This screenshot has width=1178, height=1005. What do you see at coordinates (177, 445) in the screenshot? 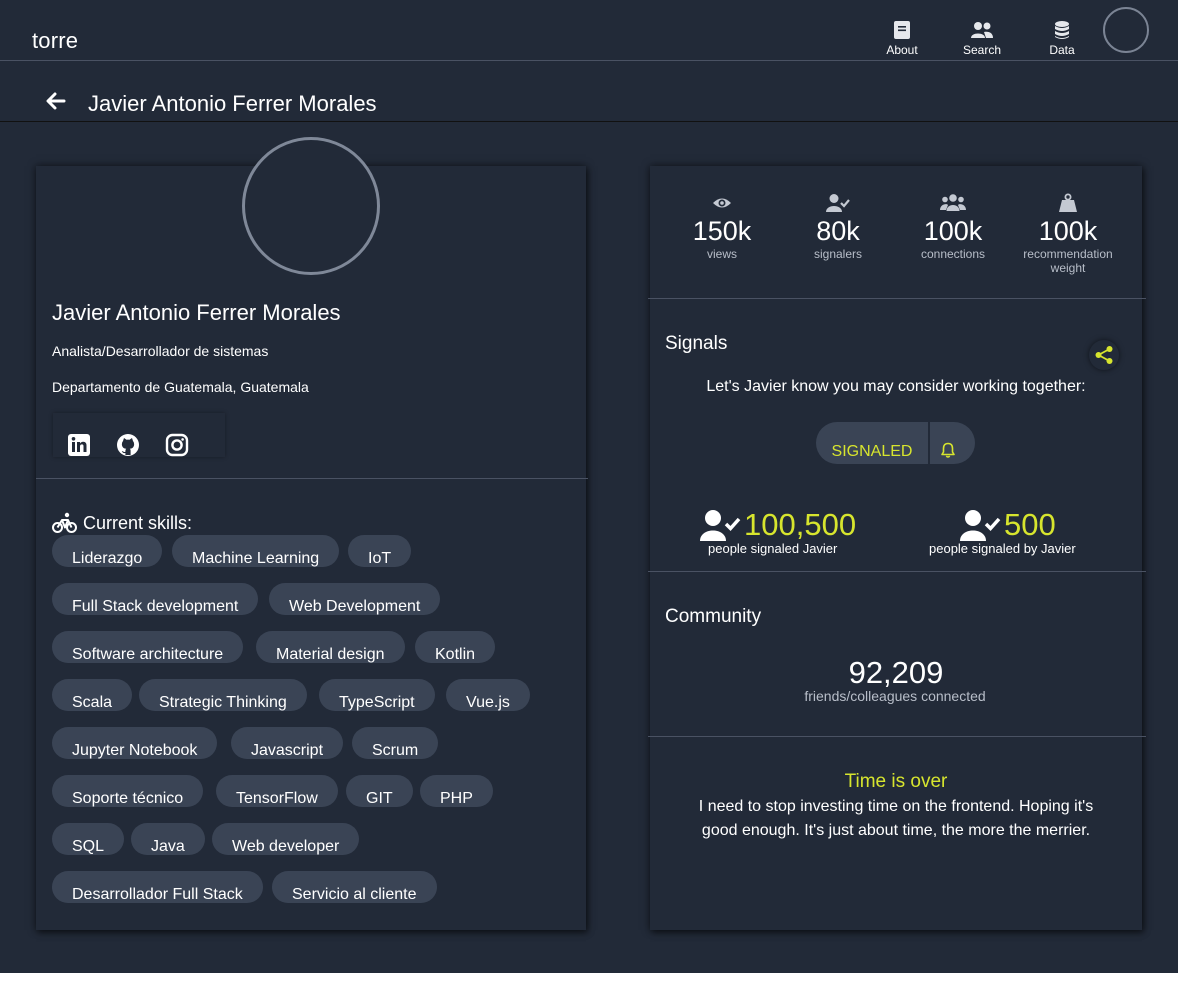
I see `instagram-icon` at bounding box center [177, 445].